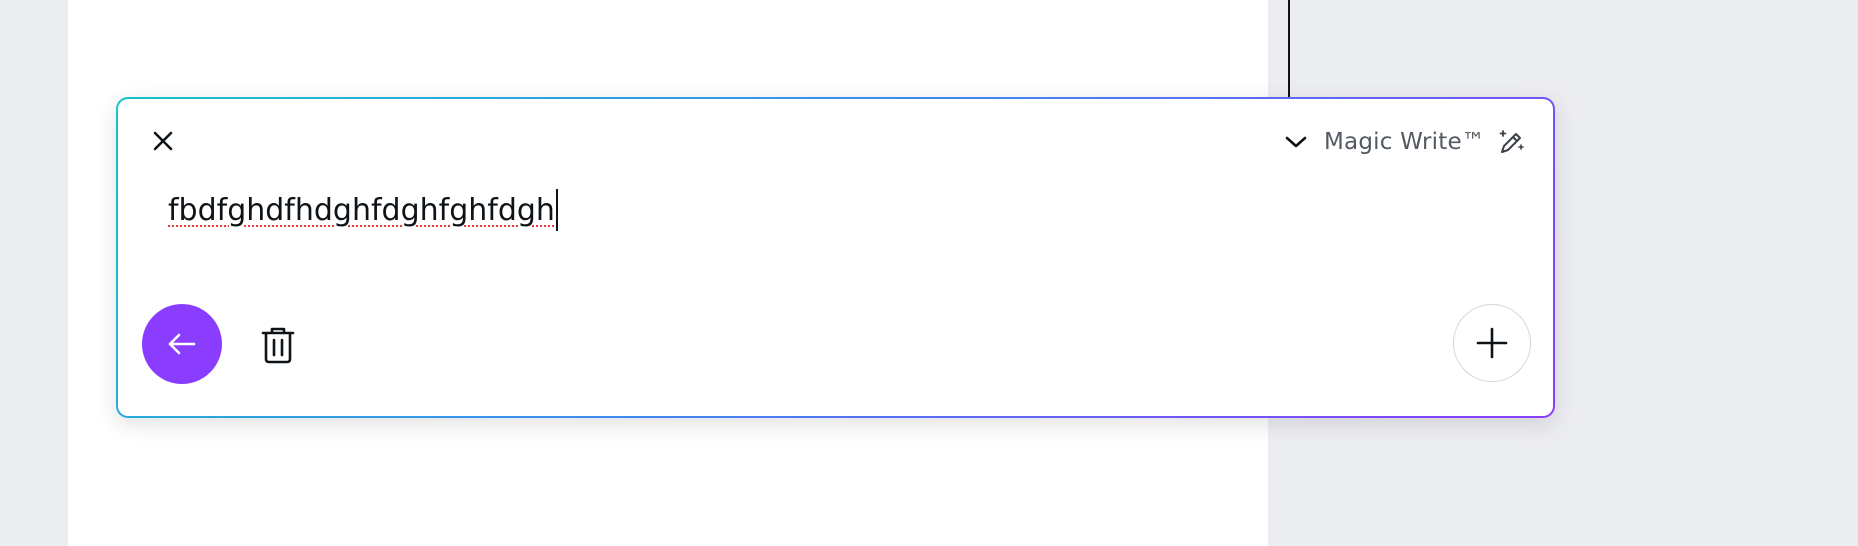  I want to click on chevron-down-icon, so click(1296, 142).